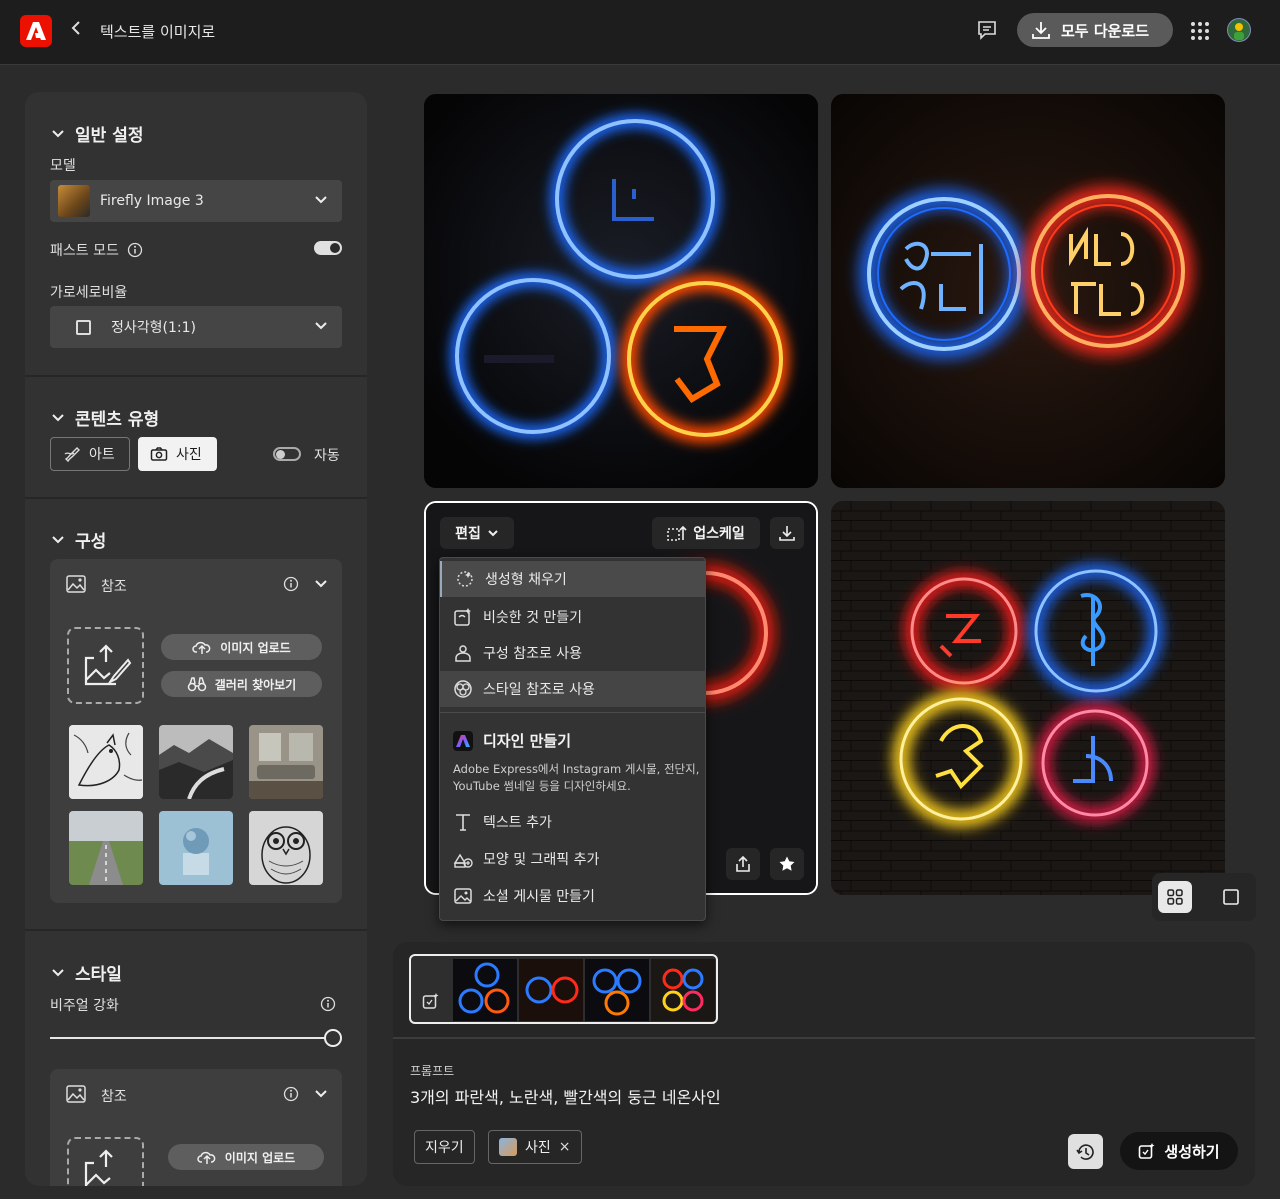  I want to click on adobe-logo-icon, so click(36, 31).